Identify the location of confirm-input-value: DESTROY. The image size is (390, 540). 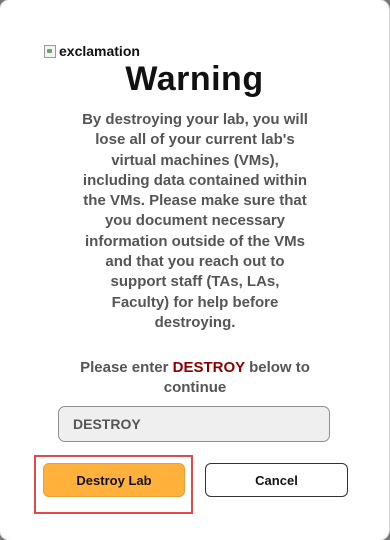
(107, 424).